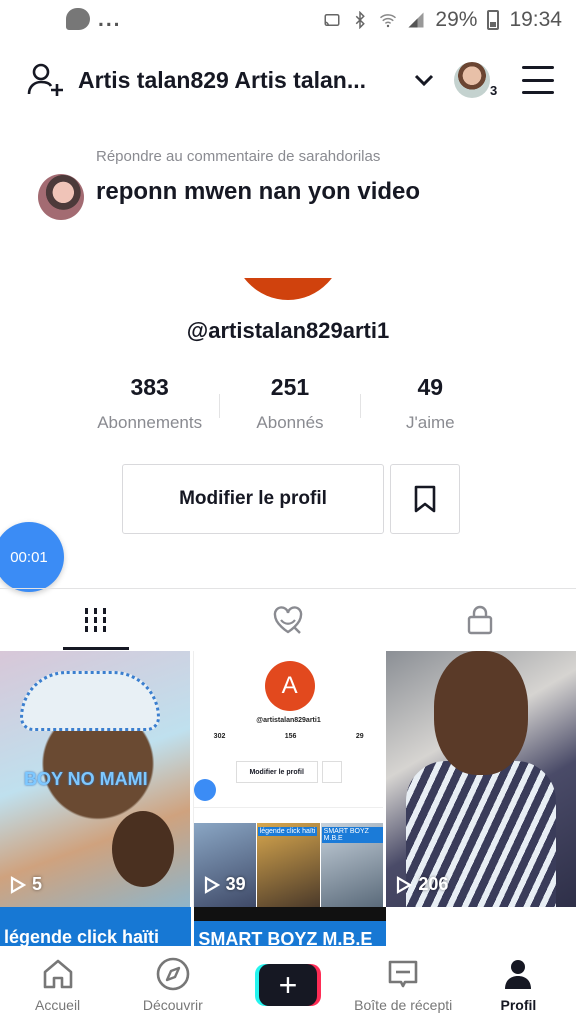  What do you see at coordinates (253, 499) in the screenshot?
I see `edit-profile-button: Modifier le profil` at bounding box center [253, 499].